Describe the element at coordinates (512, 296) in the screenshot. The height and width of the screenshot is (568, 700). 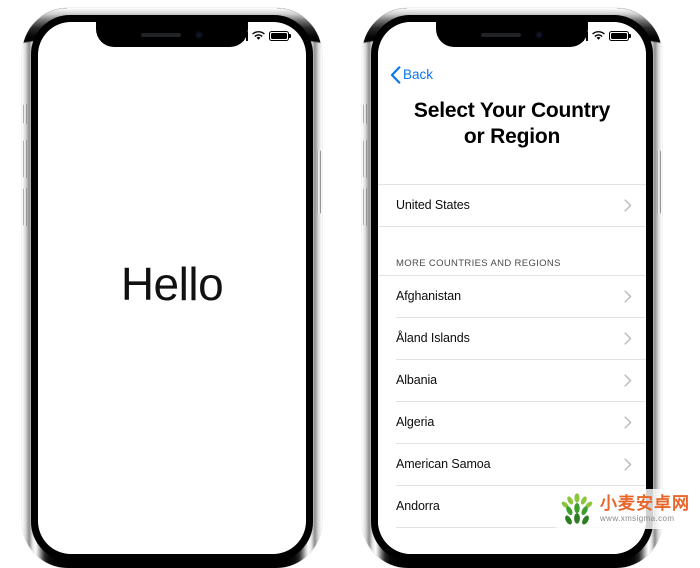
I see `country-row-afghanistan: Afghanistan` at that location.